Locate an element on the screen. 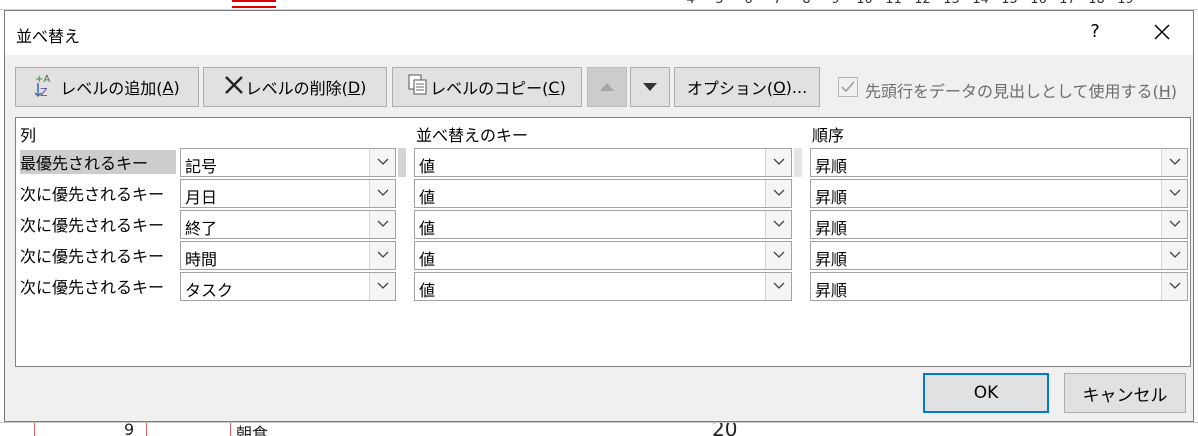 The width and height of the screenshot is (1198, 436). add-level-label-post: ) is located at coordinates (176, 87).